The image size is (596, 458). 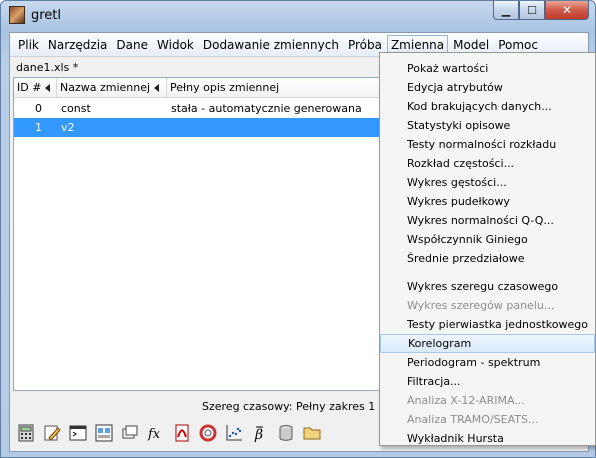 I want to click on bottom-toolbar: fx β, so click(x=172, y=433).